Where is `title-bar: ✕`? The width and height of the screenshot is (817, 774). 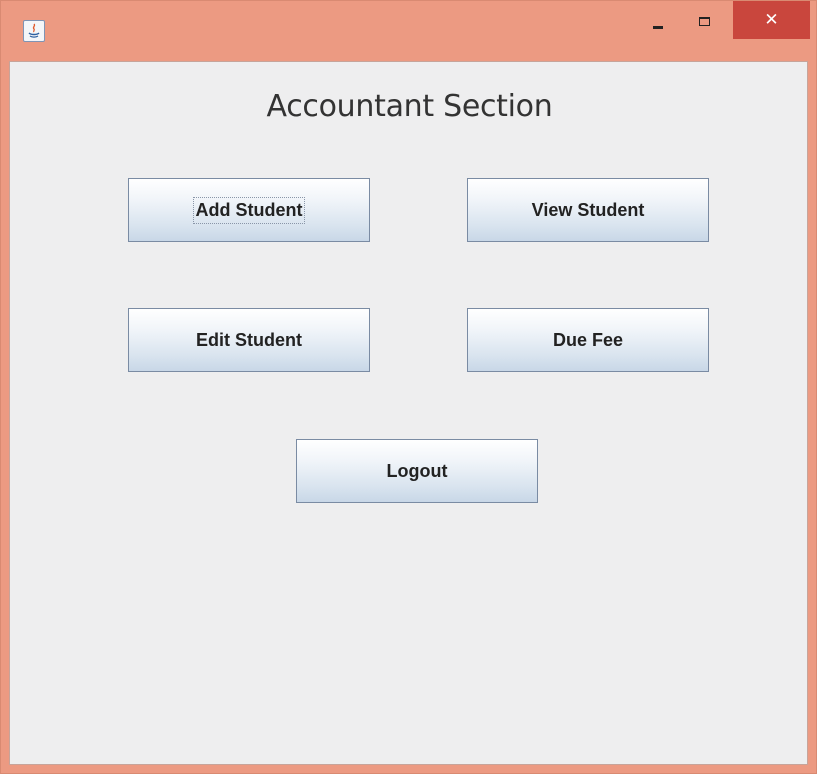
title-bar: ✕ is located at coordinates (408, 31).